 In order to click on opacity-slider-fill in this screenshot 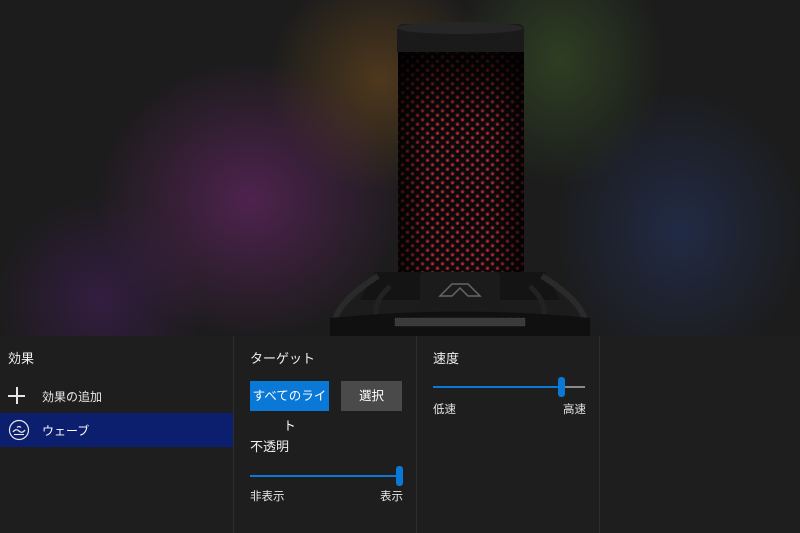, I will do `click(324, 476)`.